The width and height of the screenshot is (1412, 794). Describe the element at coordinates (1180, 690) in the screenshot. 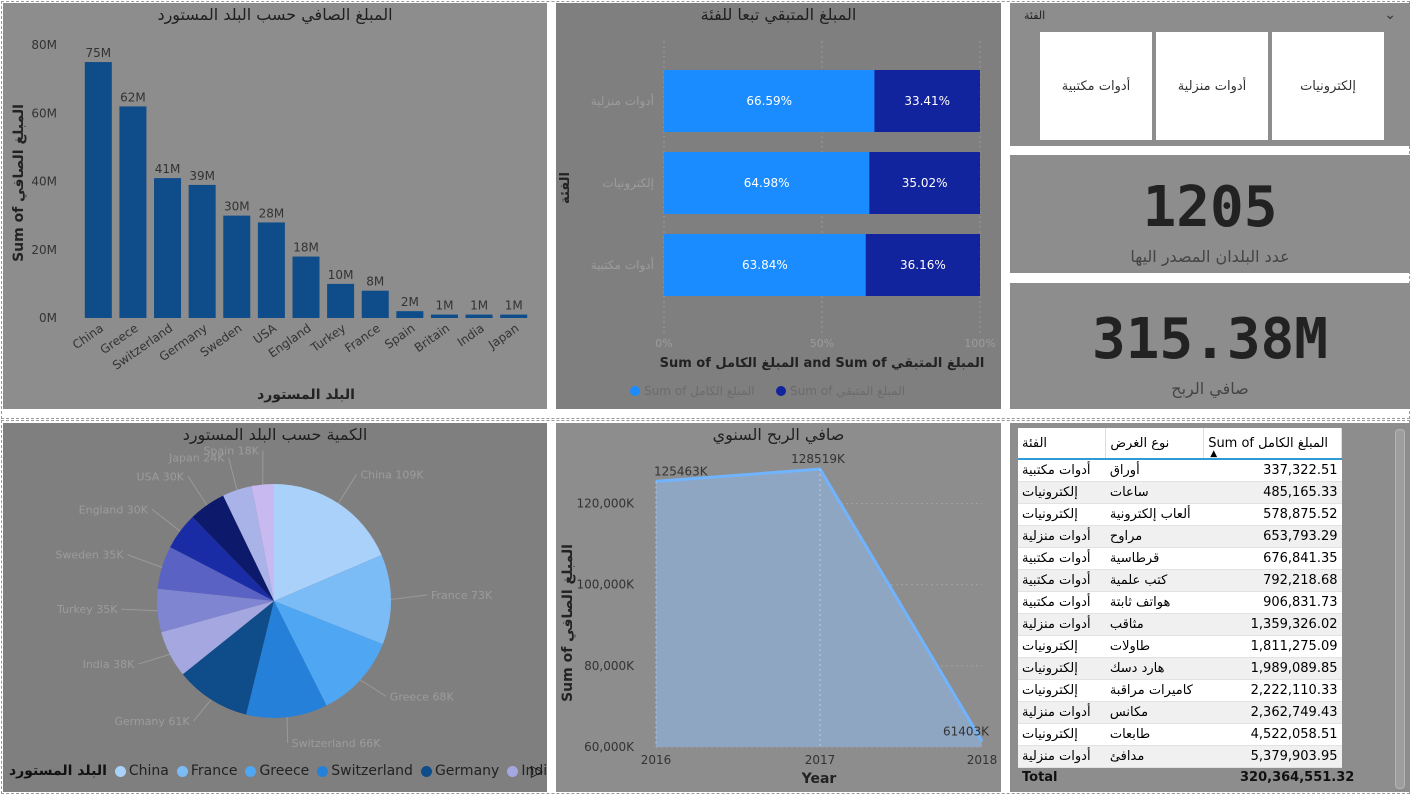

I see `table-row: إلكترونيات كاميرات مراقبة 2,222,110.33` at that location.